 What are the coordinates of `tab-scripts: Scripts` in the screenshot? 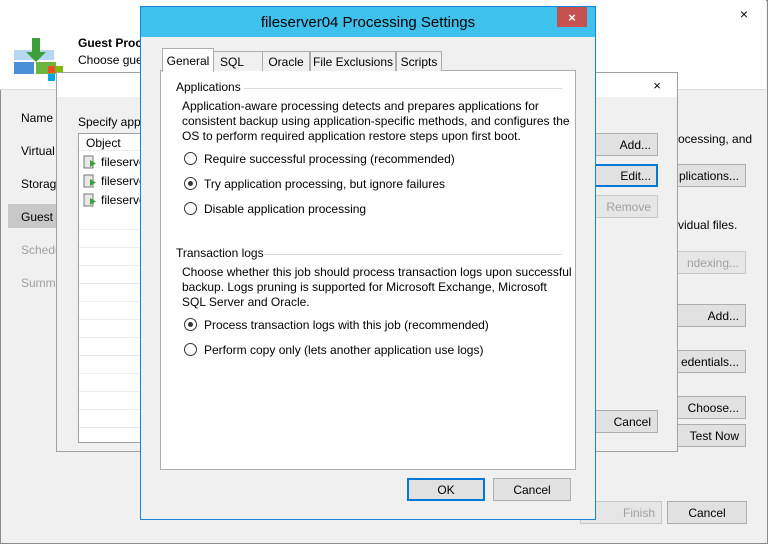 It's located at (419, 61).